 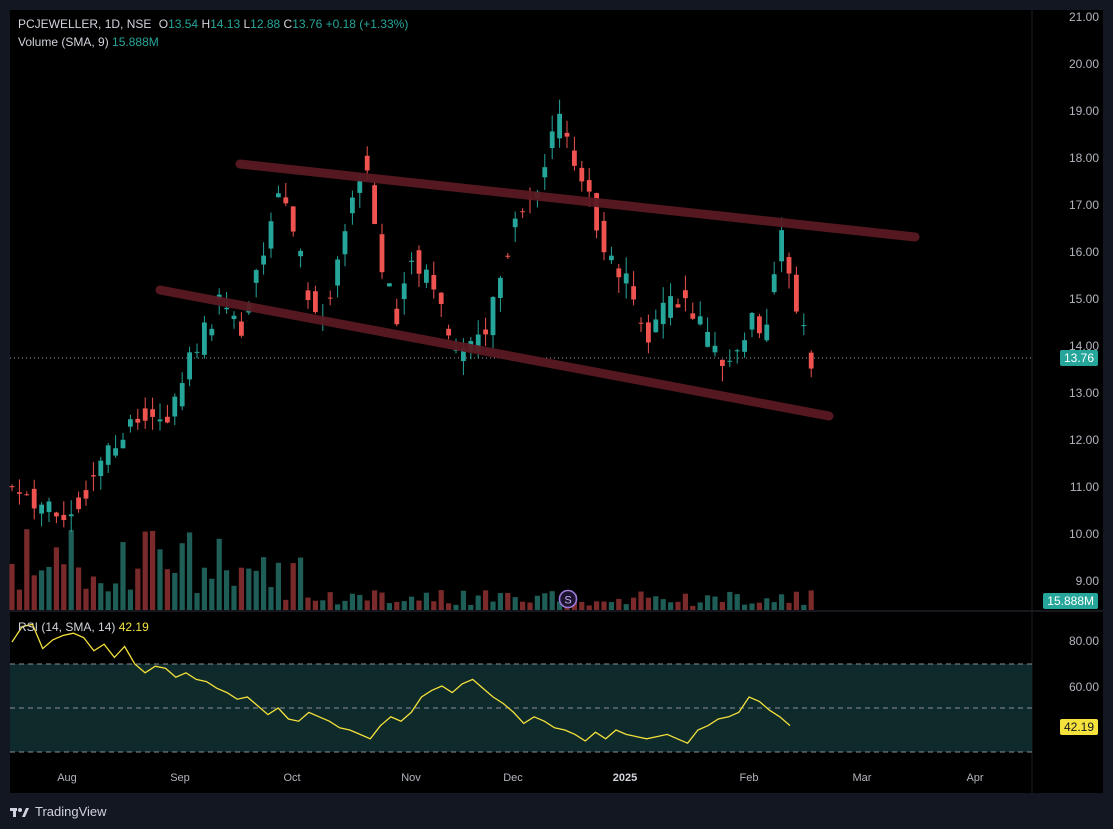 What do you see at coordinates (135, 42) in the screenshot?
I see `volume-value: 15.888M` at bounding box center [135, 42].